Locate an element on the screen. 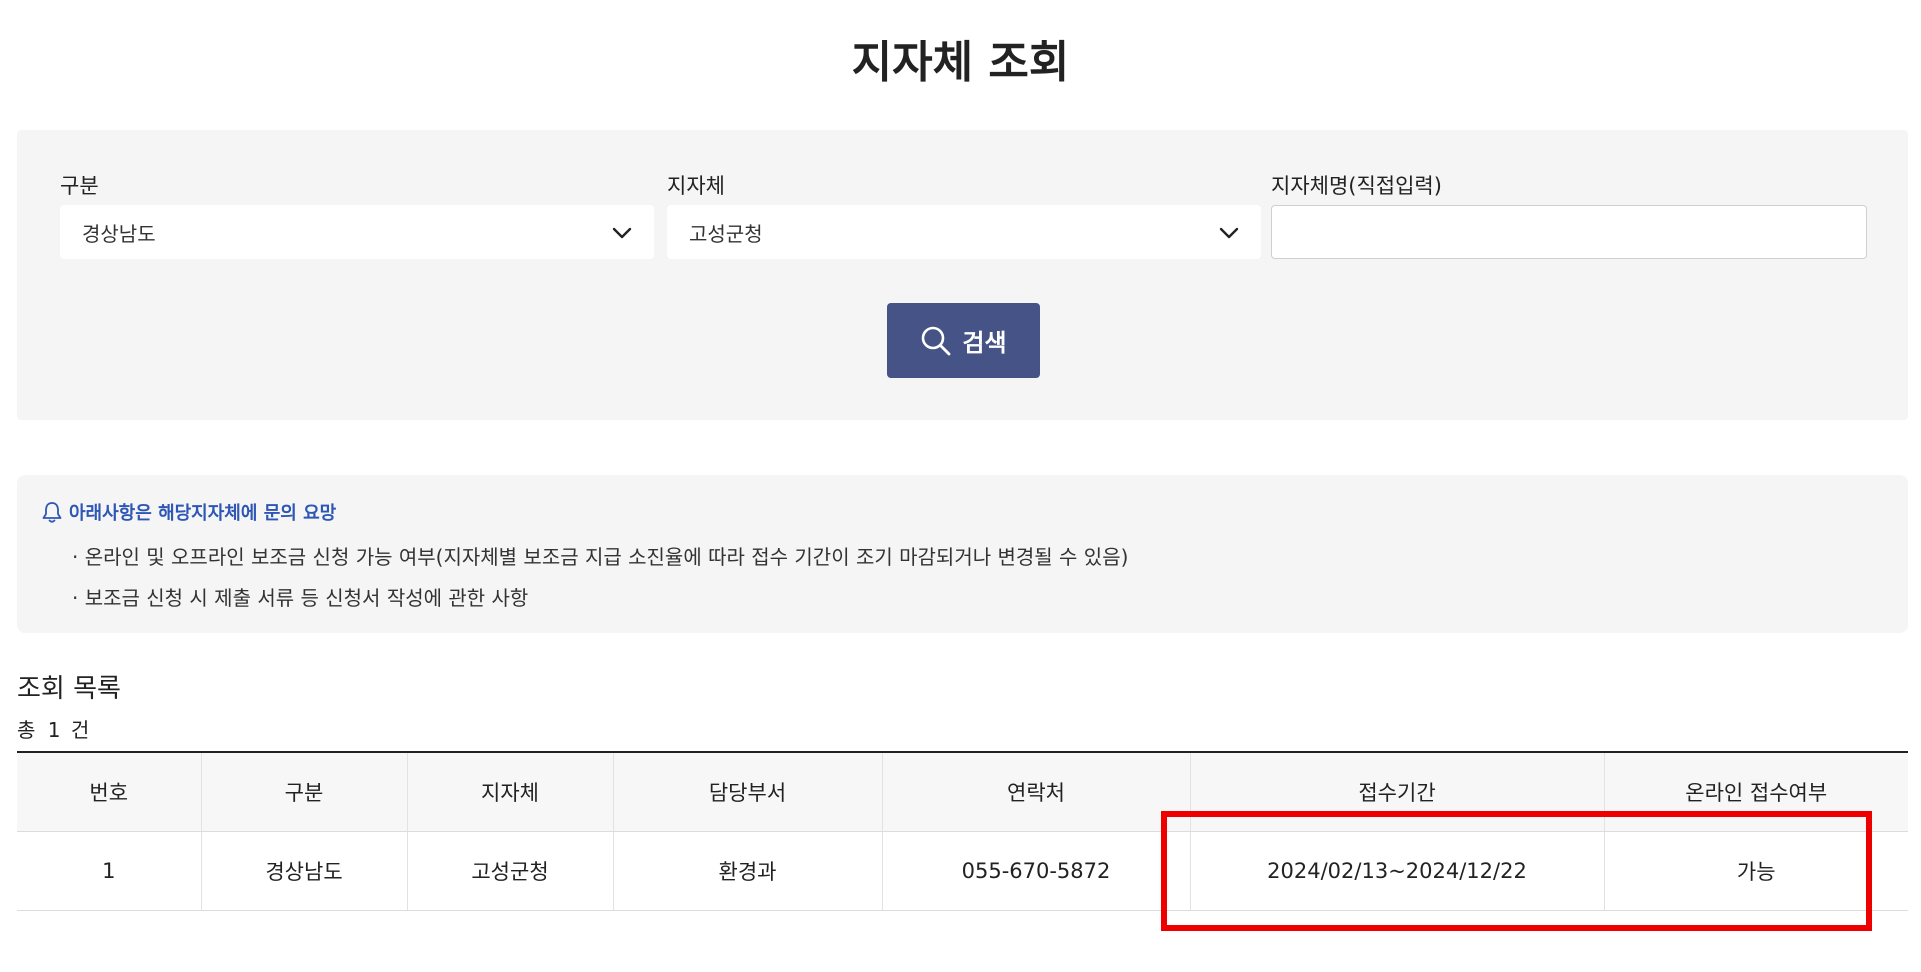 The image size is (1921, 972). col-header-period: 접수기간 is located at coordinates (1397, 792).